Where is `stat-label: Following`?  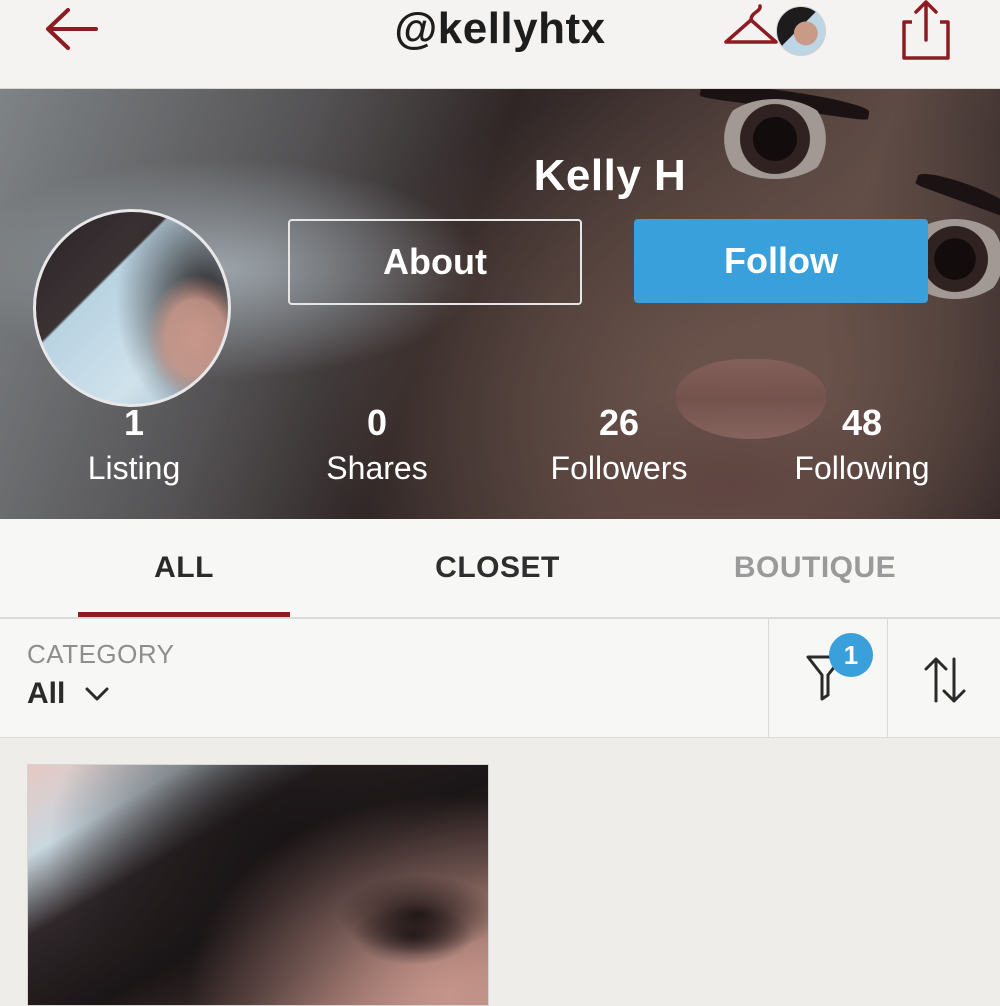 stat-label: Following is located at coordinates (862, 468).